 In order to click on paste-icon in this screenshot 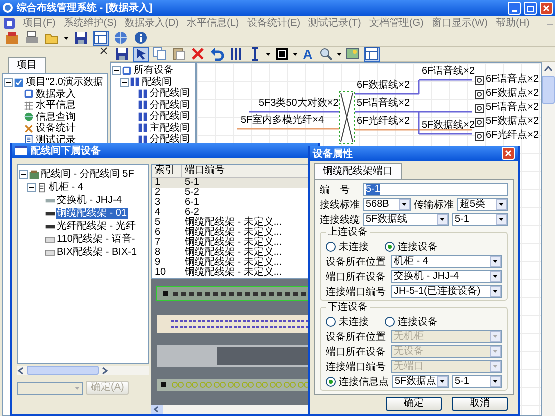, I will do `click(179, 54)`.